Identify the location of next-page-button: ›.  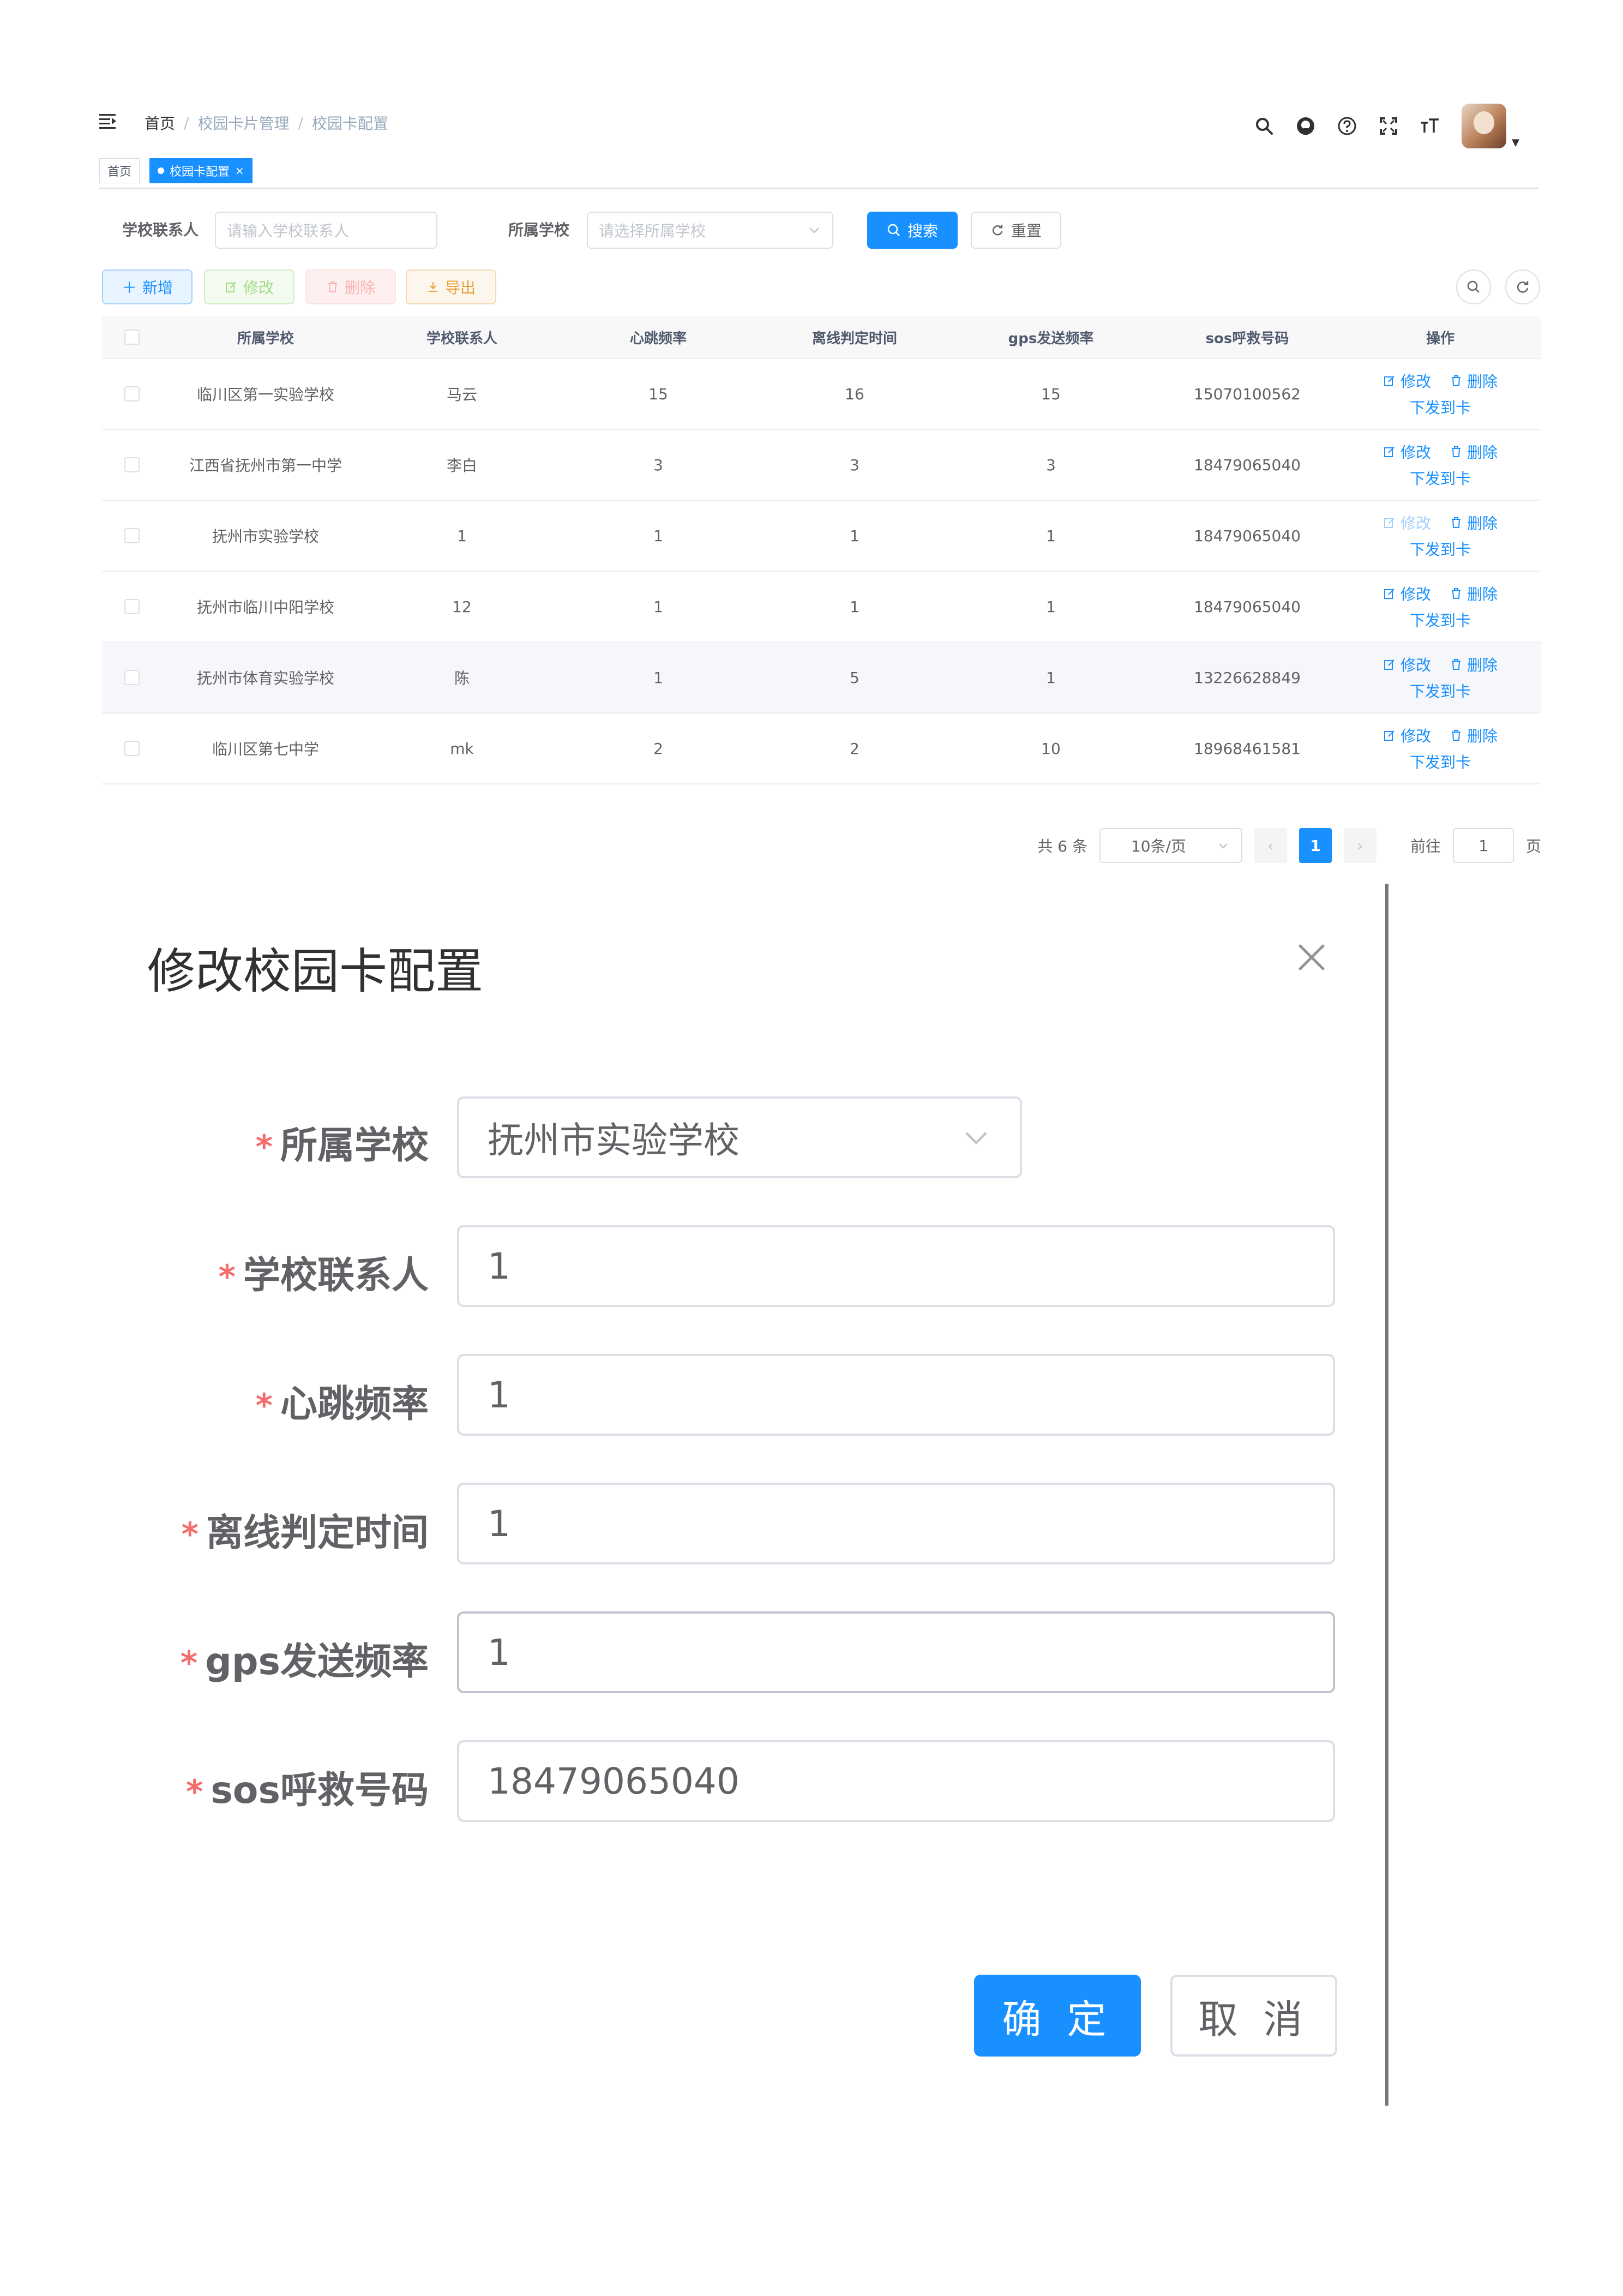
(1359, 845).